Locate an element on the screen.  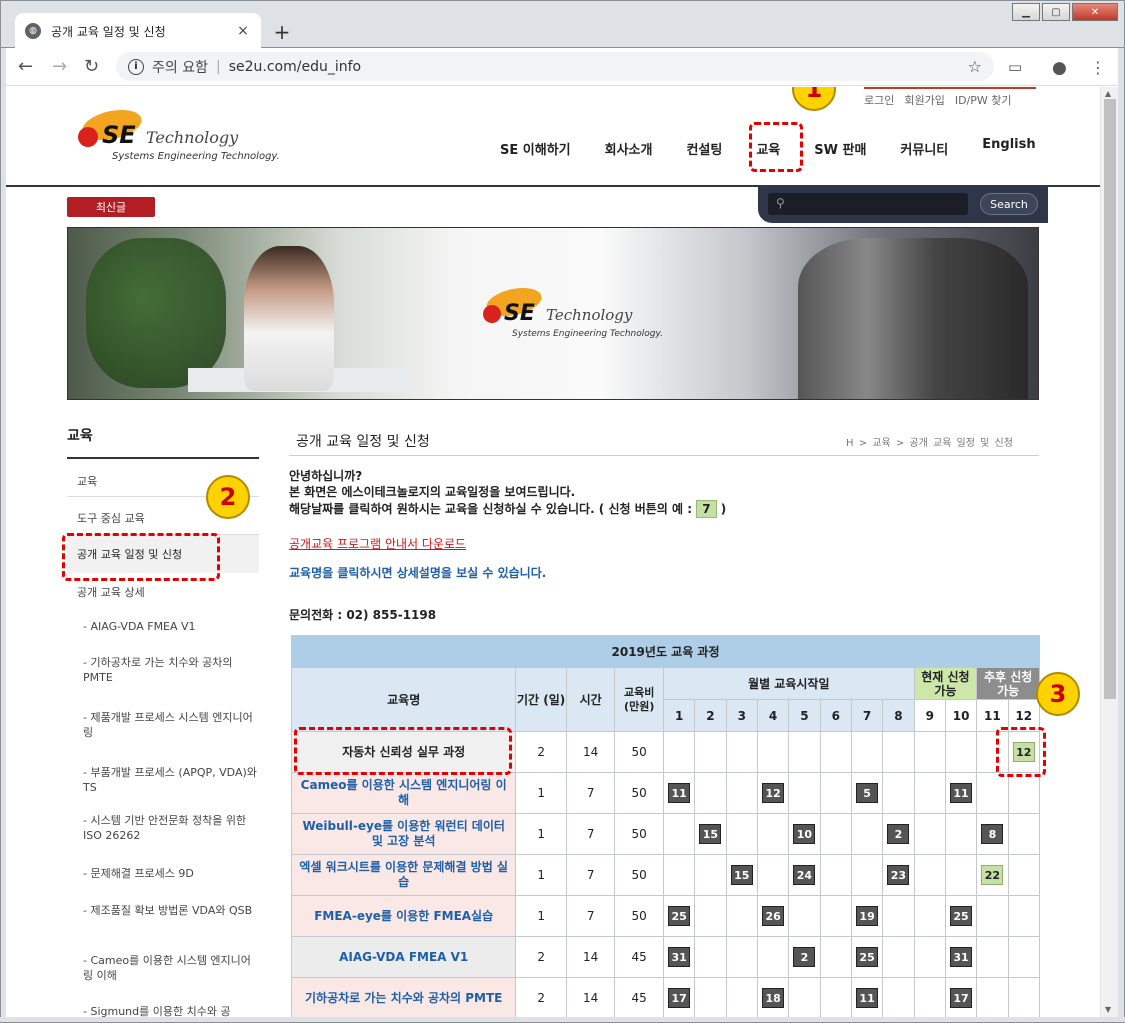
account-icon: ● is located at coordinates (1059, 68).